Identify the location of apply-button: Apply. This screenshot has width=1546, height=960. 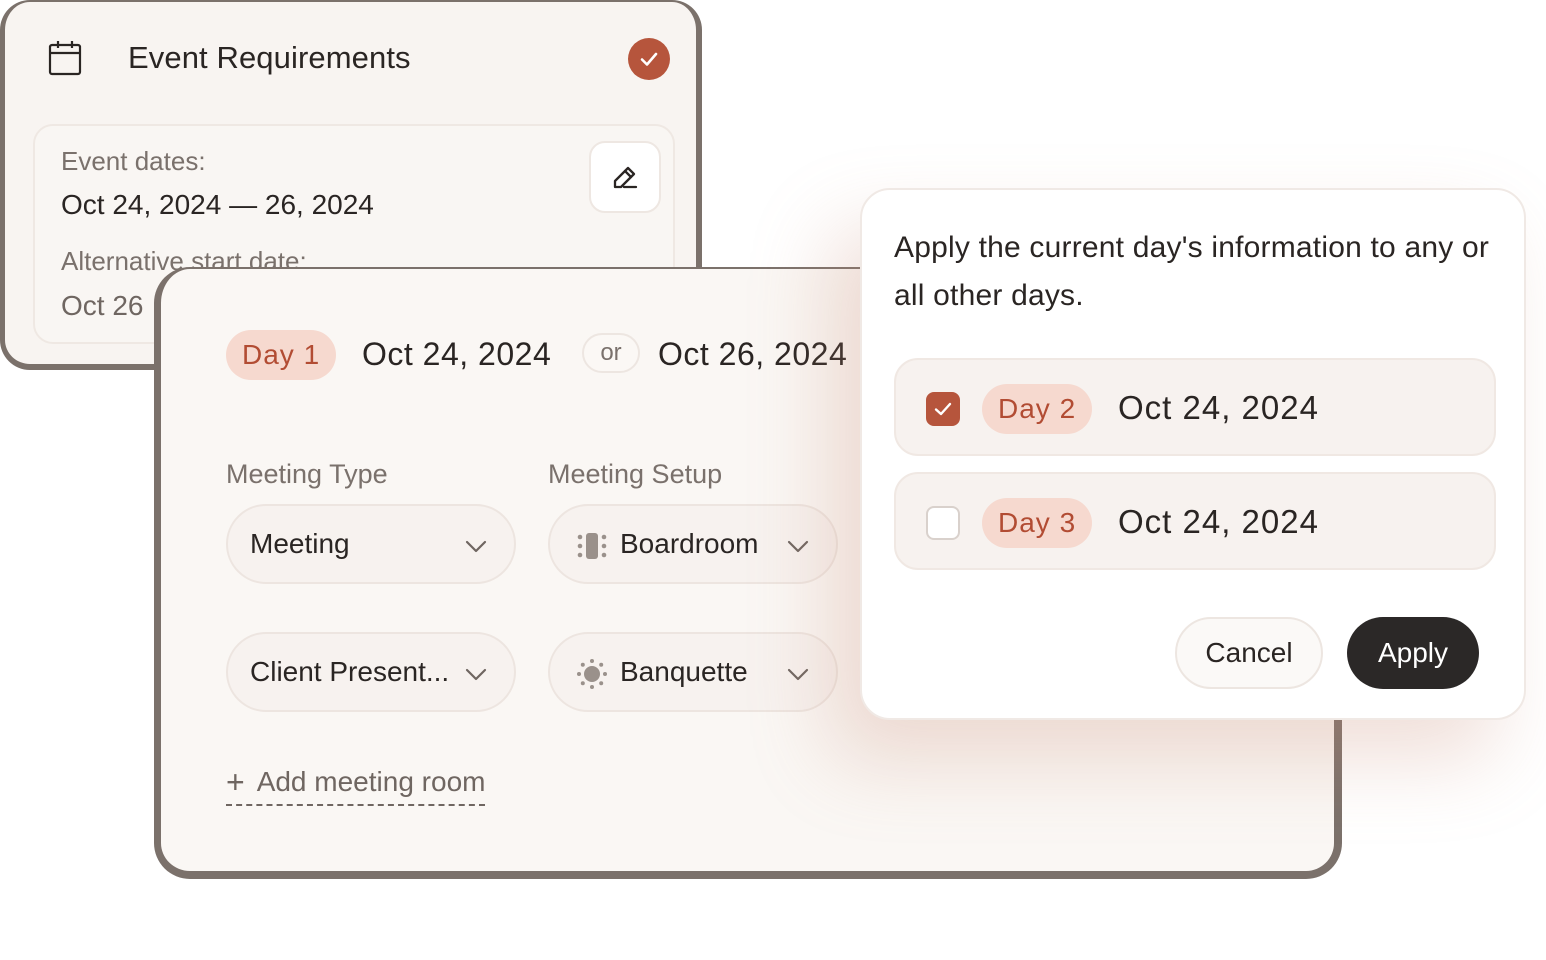
(1413, 653).